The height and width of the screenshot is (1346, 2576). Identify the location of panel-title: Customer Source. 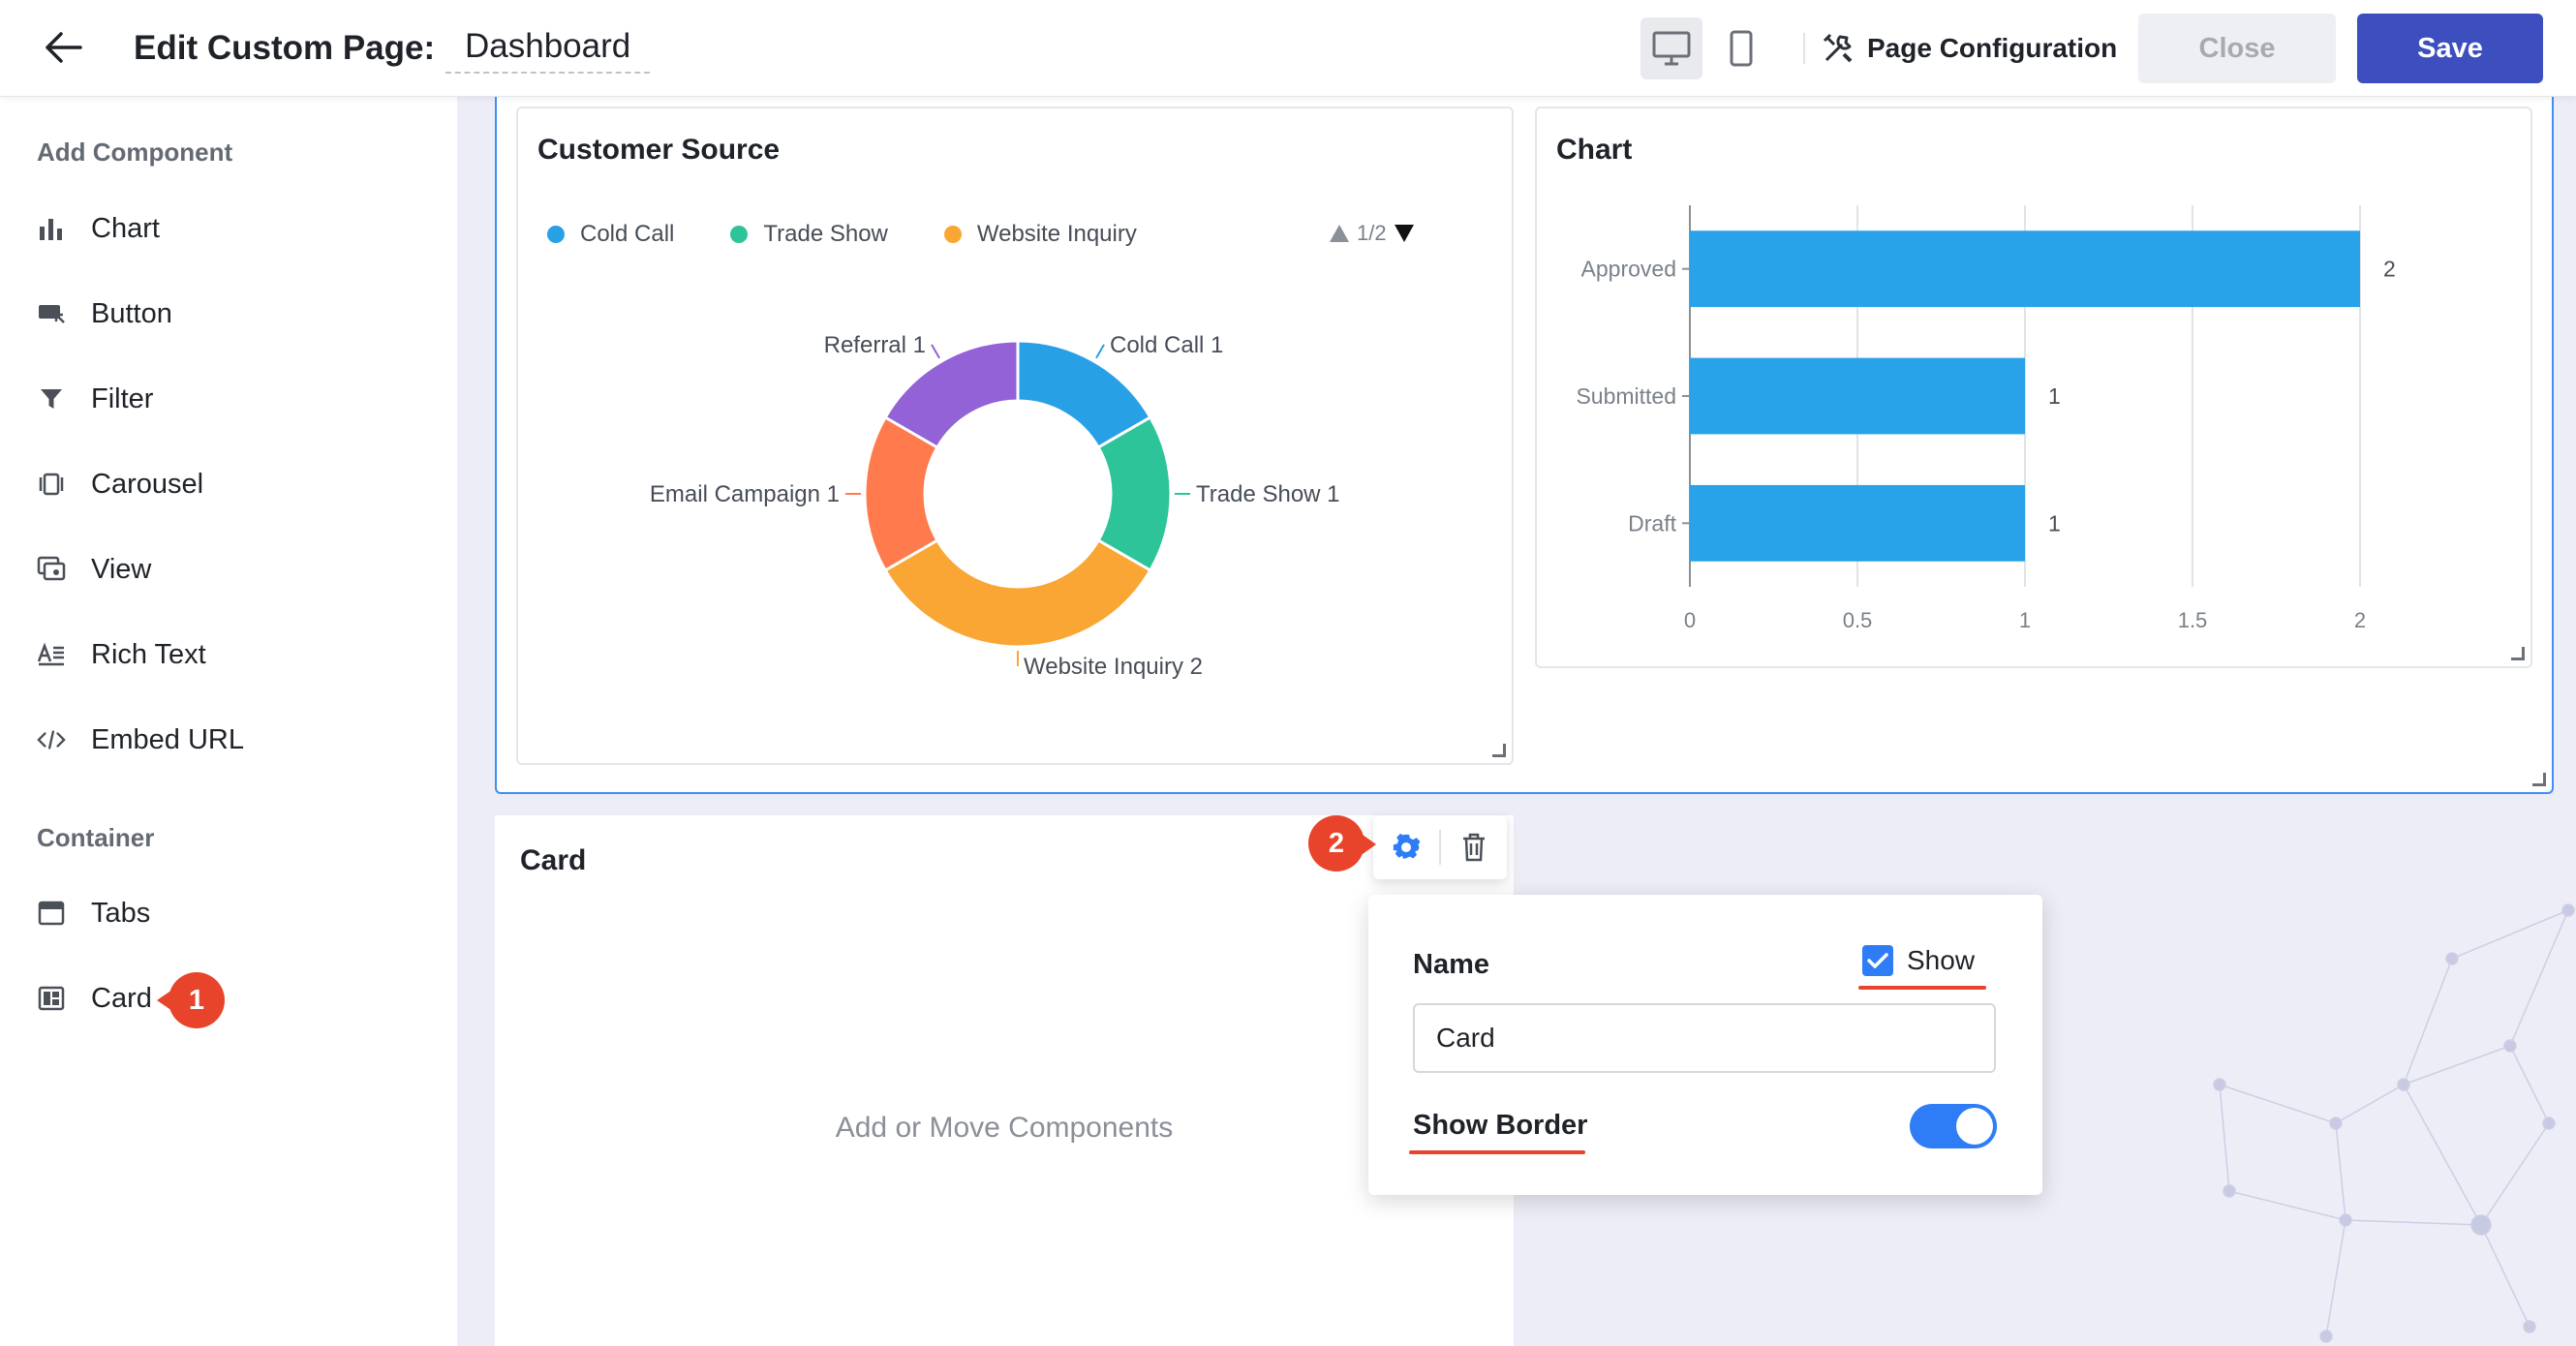
(659, 150).